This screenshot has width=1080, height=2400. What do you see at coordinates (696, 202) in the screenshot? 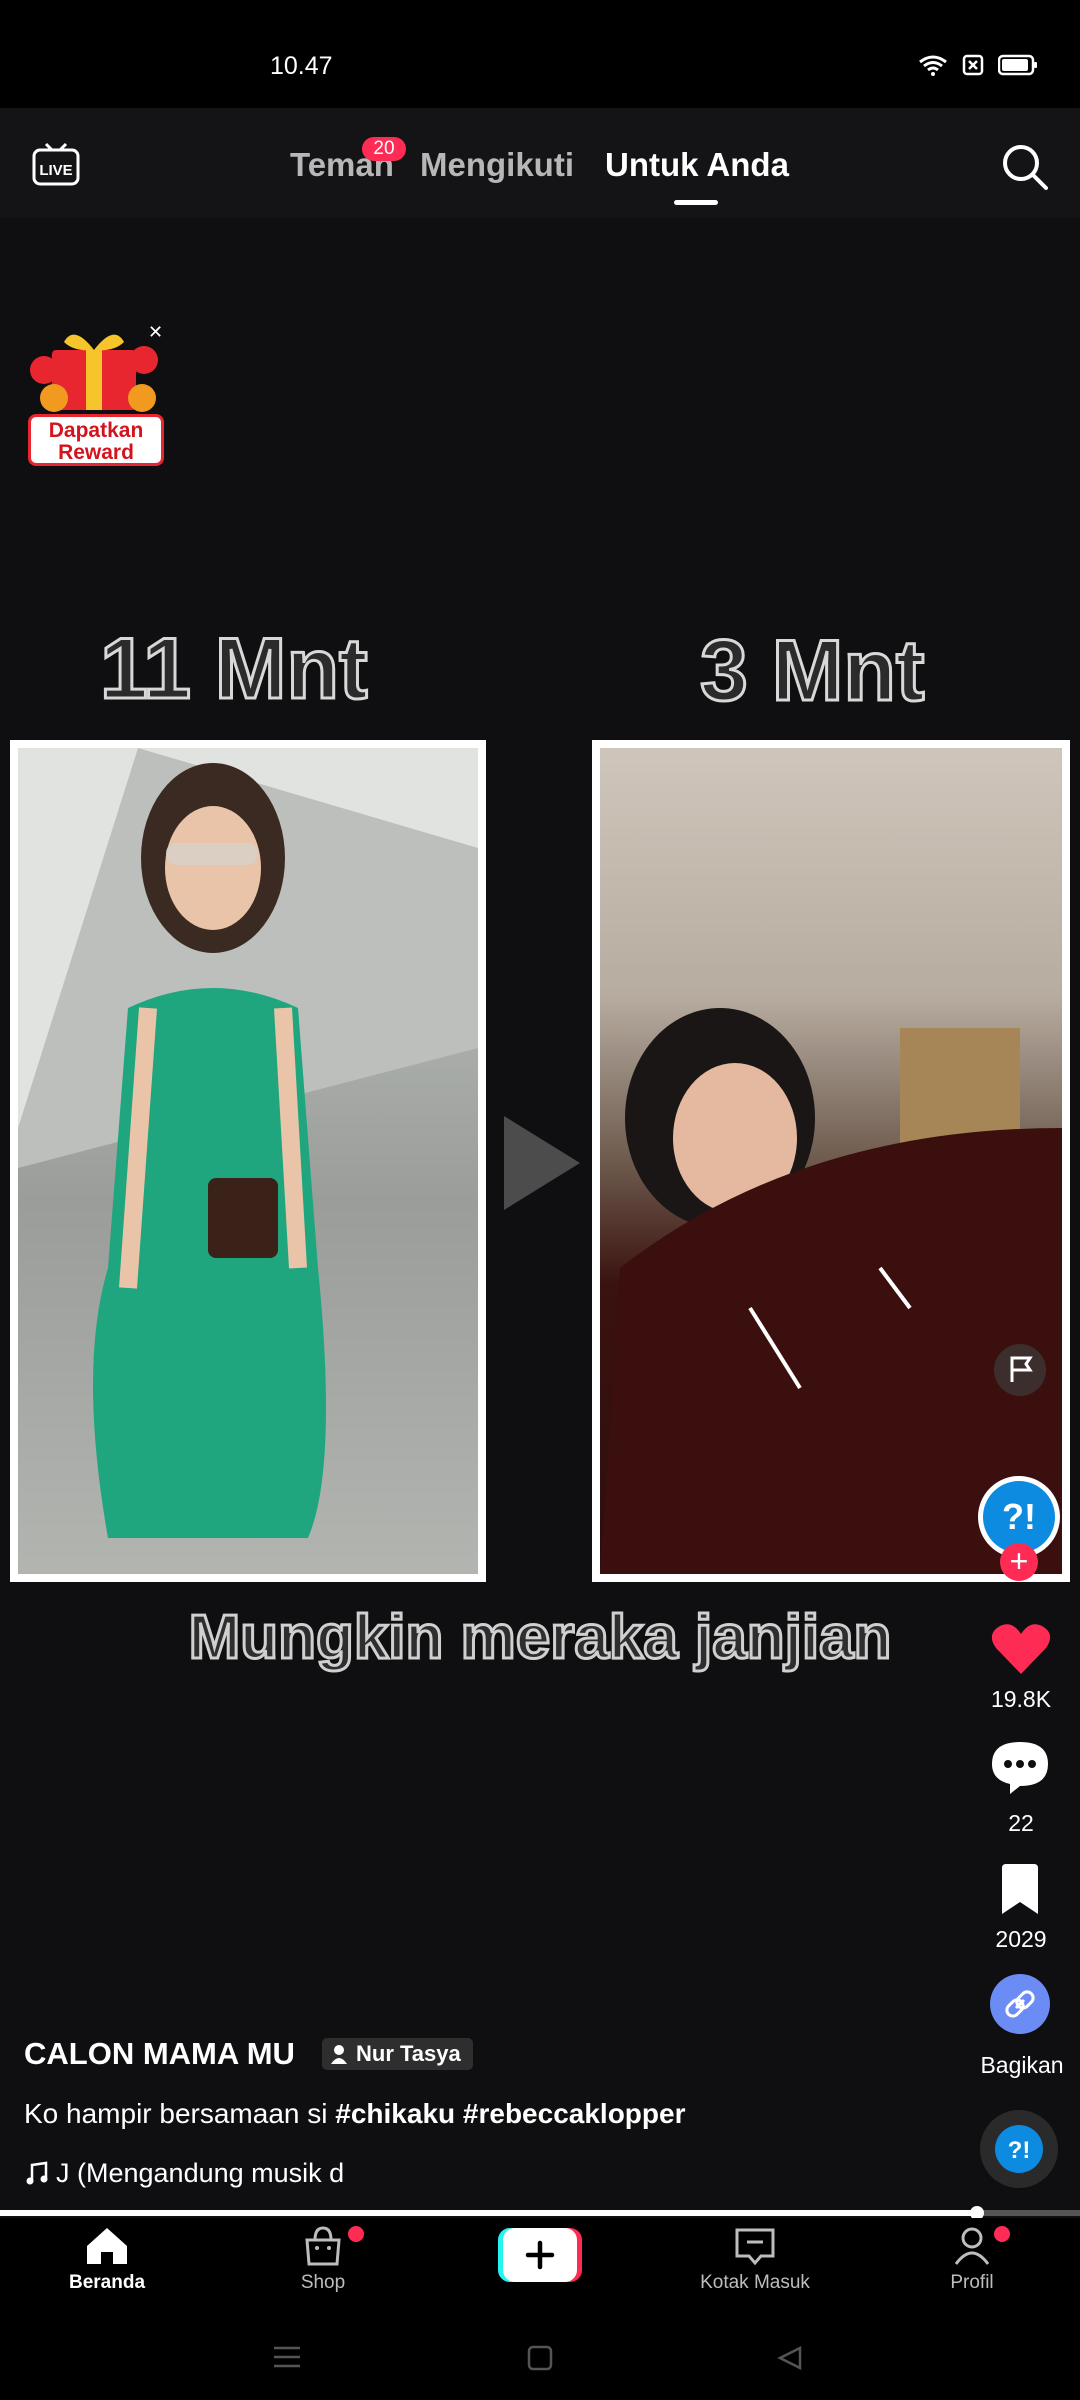
I see `active-tab-indicator` at bounding box center [696, 202].